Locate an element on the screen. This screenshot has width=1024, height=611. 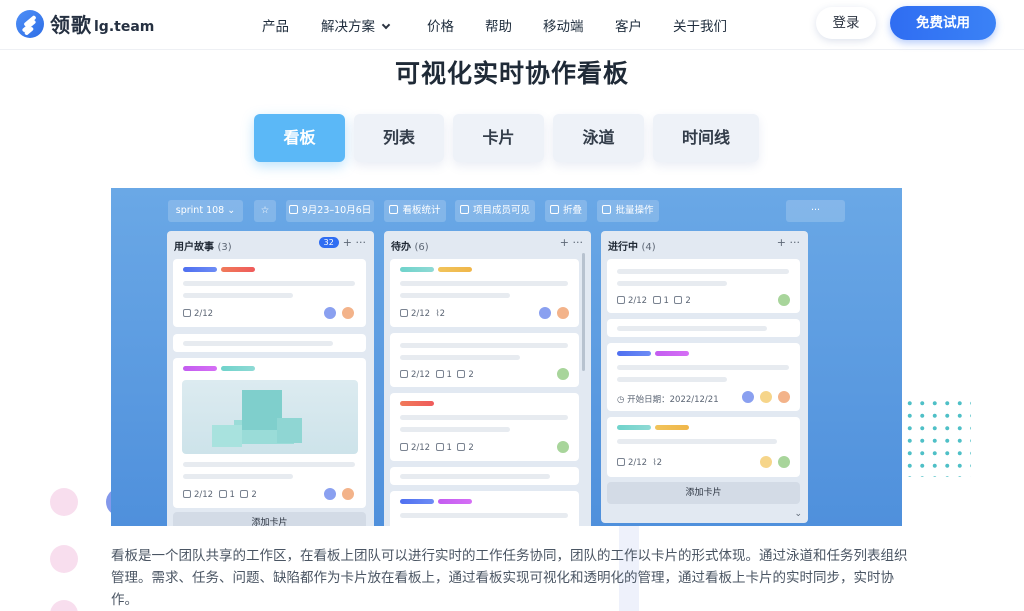
column-name: 进行中 is located at coordinates (623, 247).